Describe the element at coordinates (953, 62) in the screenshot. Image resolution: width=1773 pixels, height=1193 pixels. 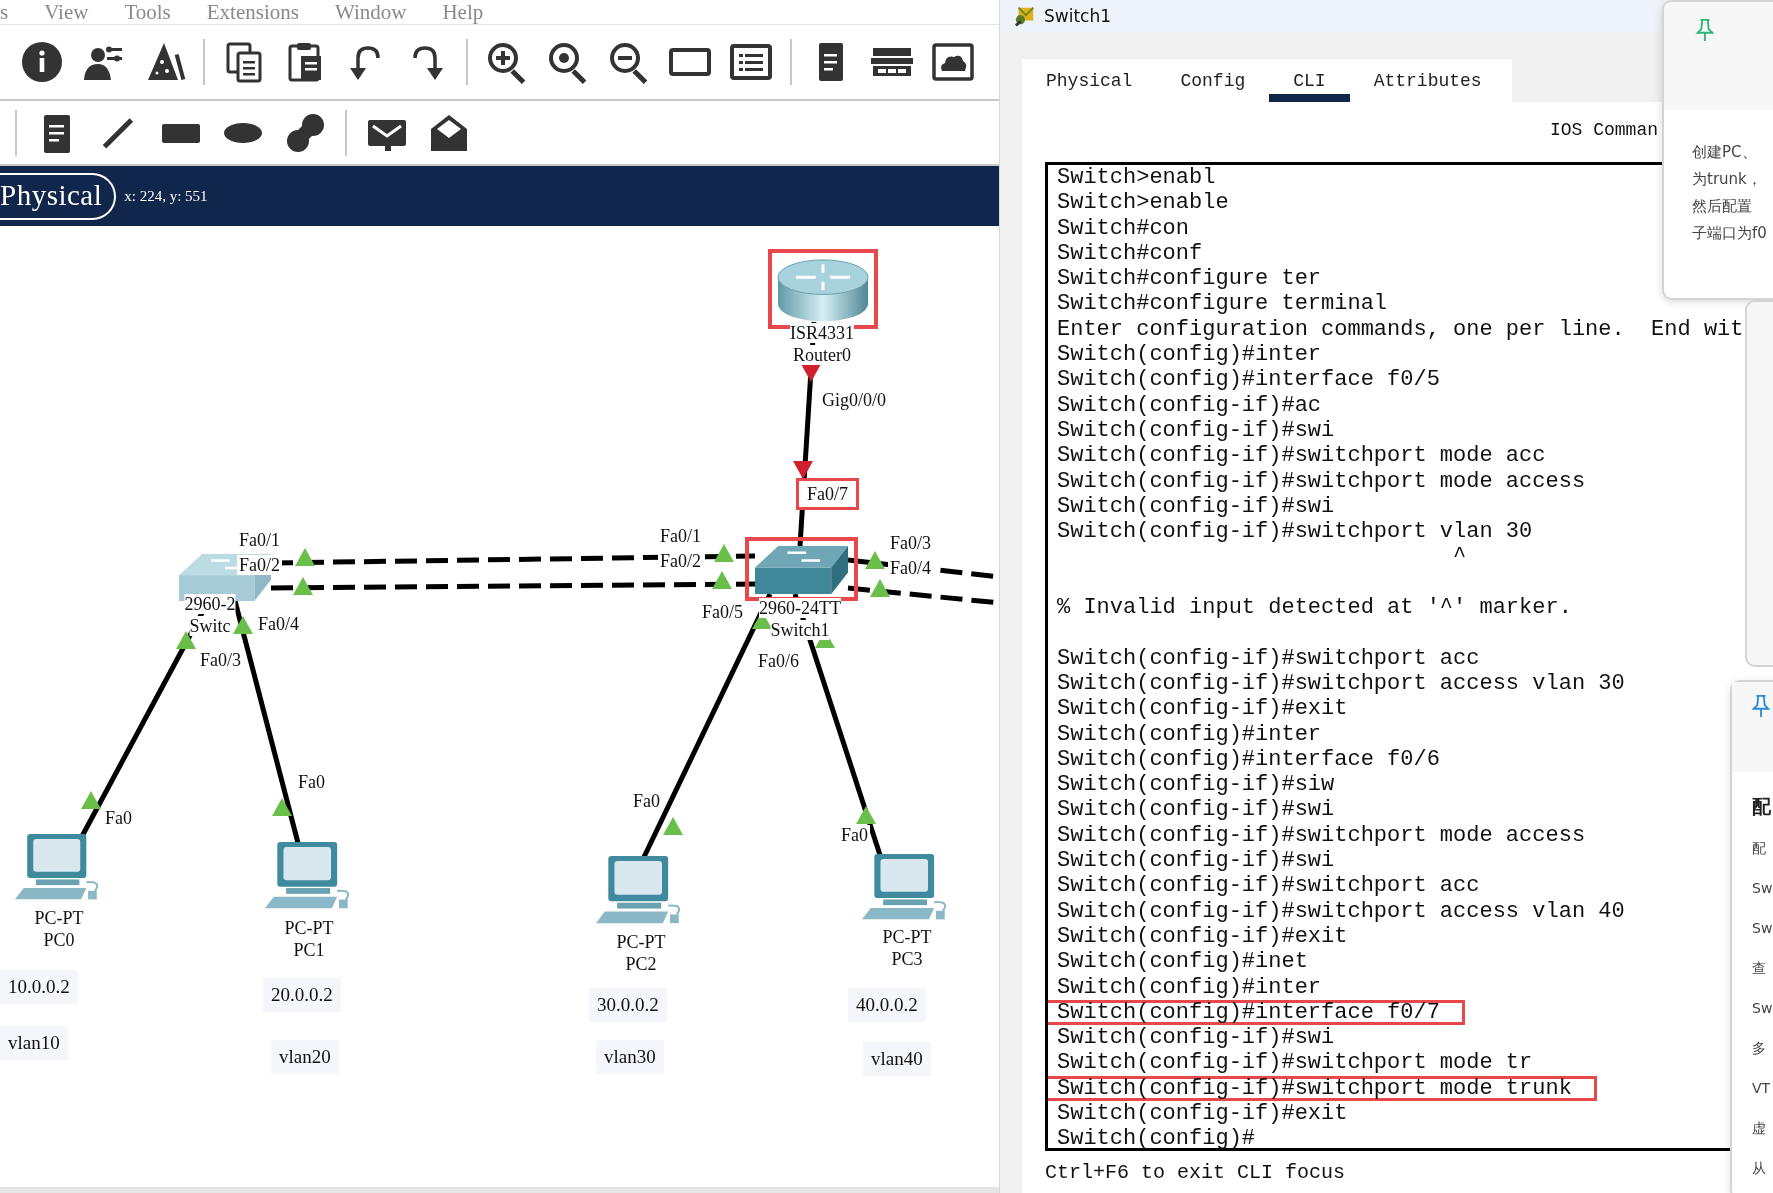
I see `cloud-window-icon` at that location.